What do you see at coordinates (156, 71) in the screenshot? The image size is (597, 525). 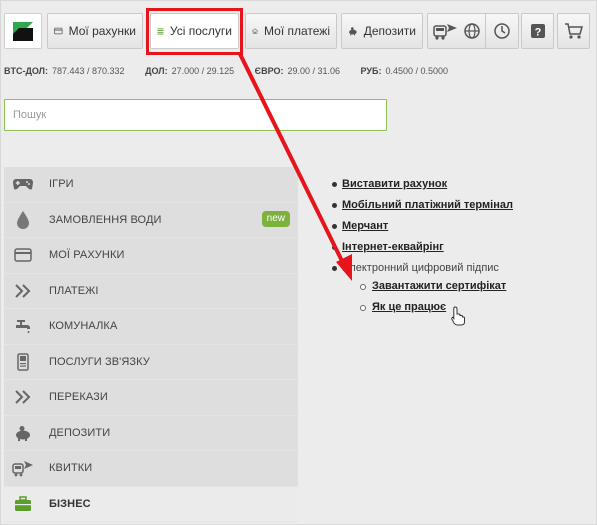 I see `rate-label: ДОЛ:` at bounding box center [156, 71].